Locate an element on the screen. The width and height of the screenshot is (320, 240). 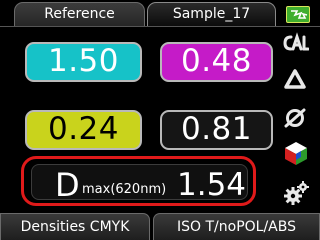
color-cube-icon is located at coordinates (296, 155).